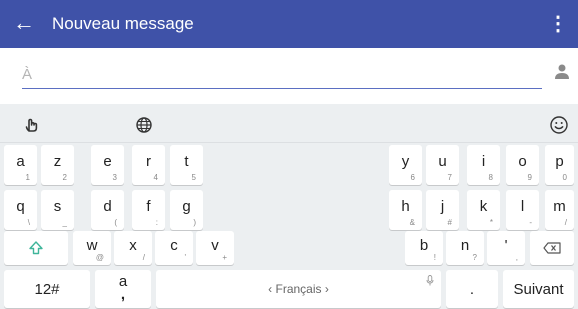 This screenshot has width=578, height=309. I want to click on key-main: x, so click(133, 245).